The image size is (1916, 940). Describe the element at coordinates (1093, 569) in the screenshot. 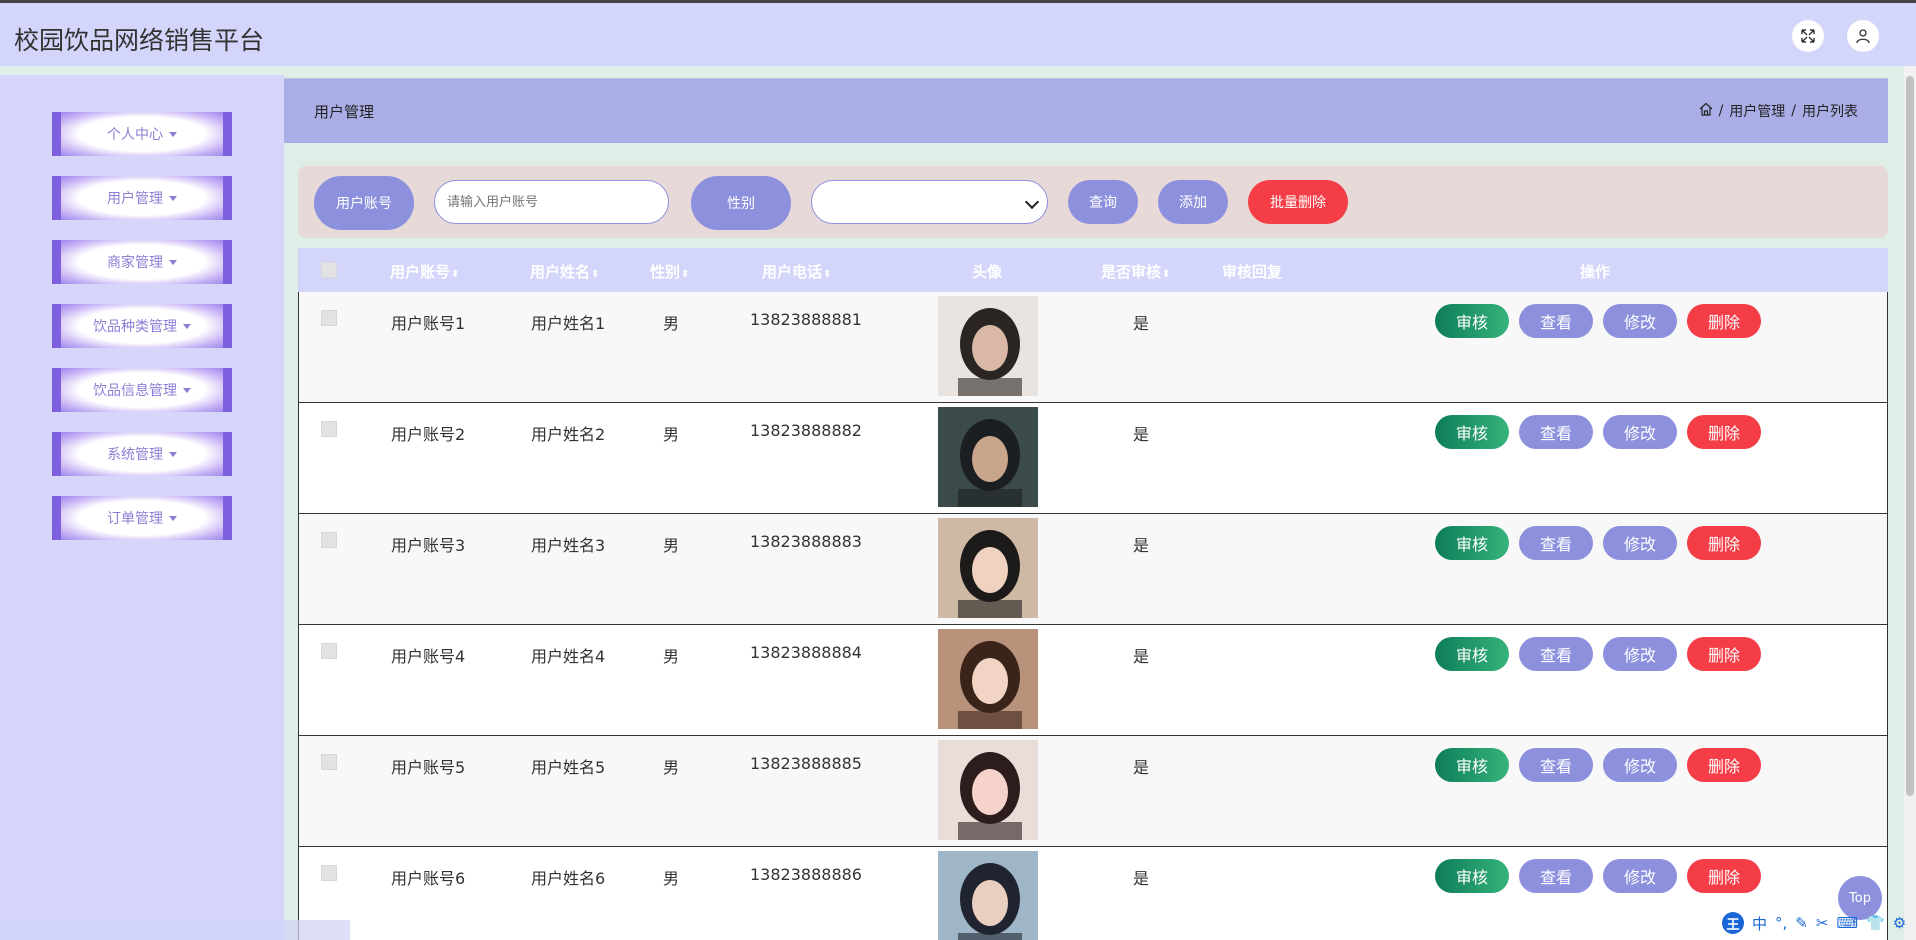

I see `table-row: 用户账号3 用户姓名3 男 13823888883 是 审核 查看 修改 删除` at that location.